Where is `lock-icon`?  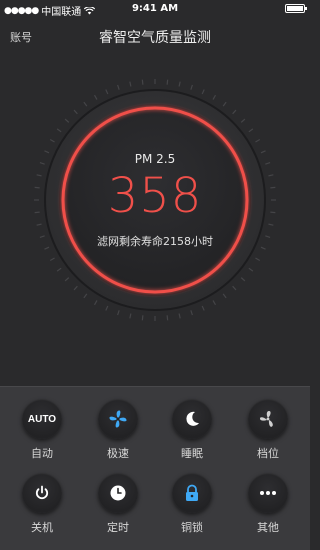
lock-icon is located at coordinates (192, 492).